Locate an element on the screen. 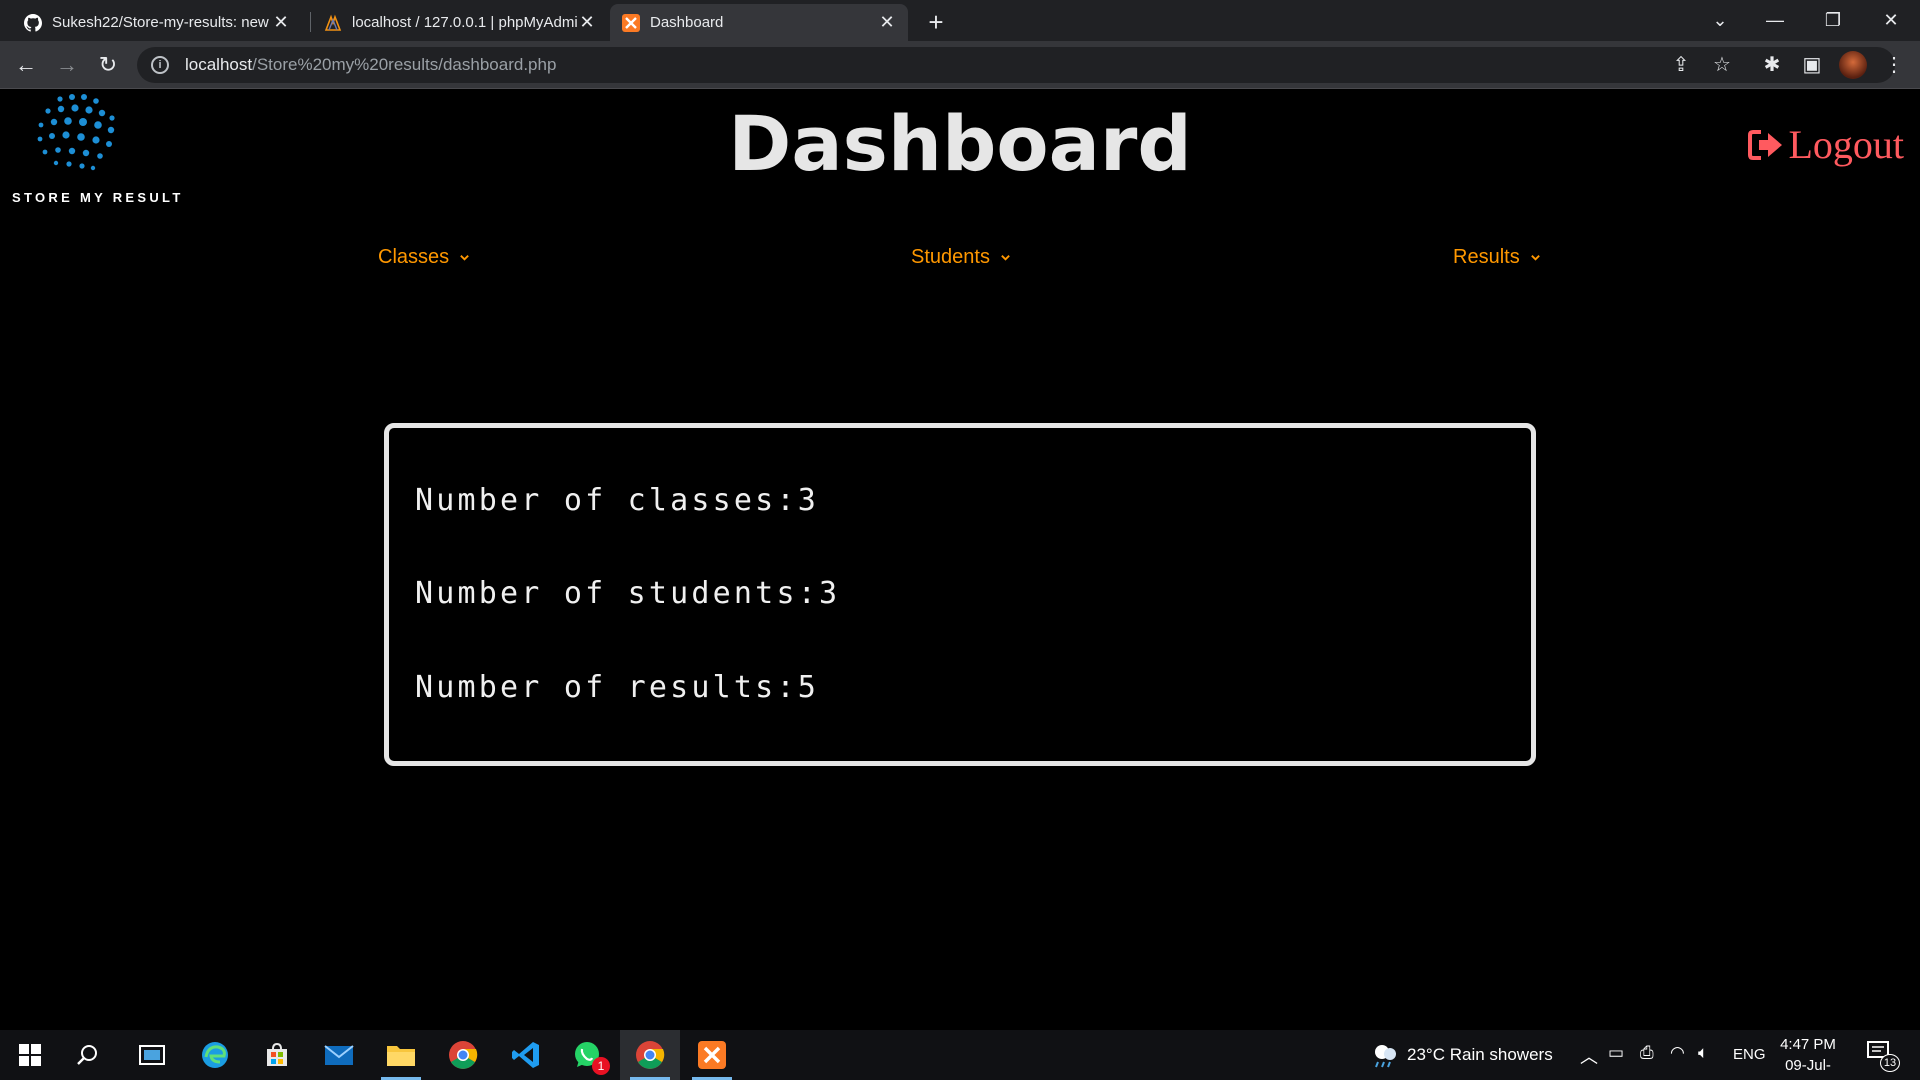  weather-rain-icon is located at coordinates (1385, 1055).